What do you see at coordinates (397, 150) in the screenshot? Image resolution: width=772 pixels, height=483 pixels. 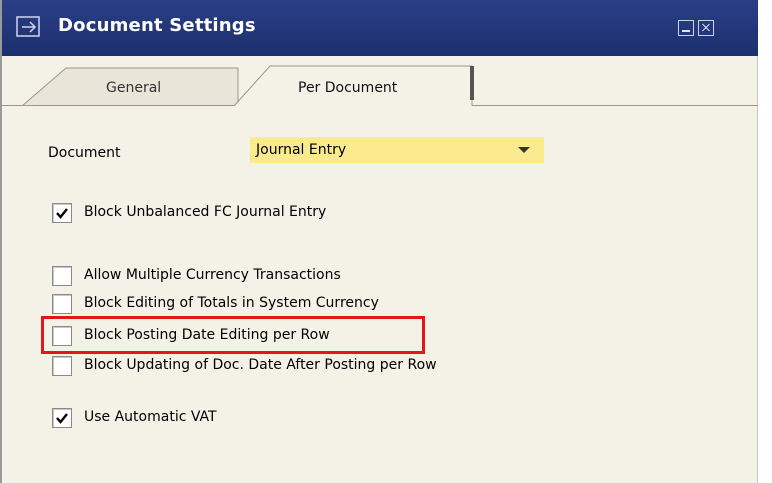 I see `document-dropdown: Journal Entry` at bounding box center [397, 150].